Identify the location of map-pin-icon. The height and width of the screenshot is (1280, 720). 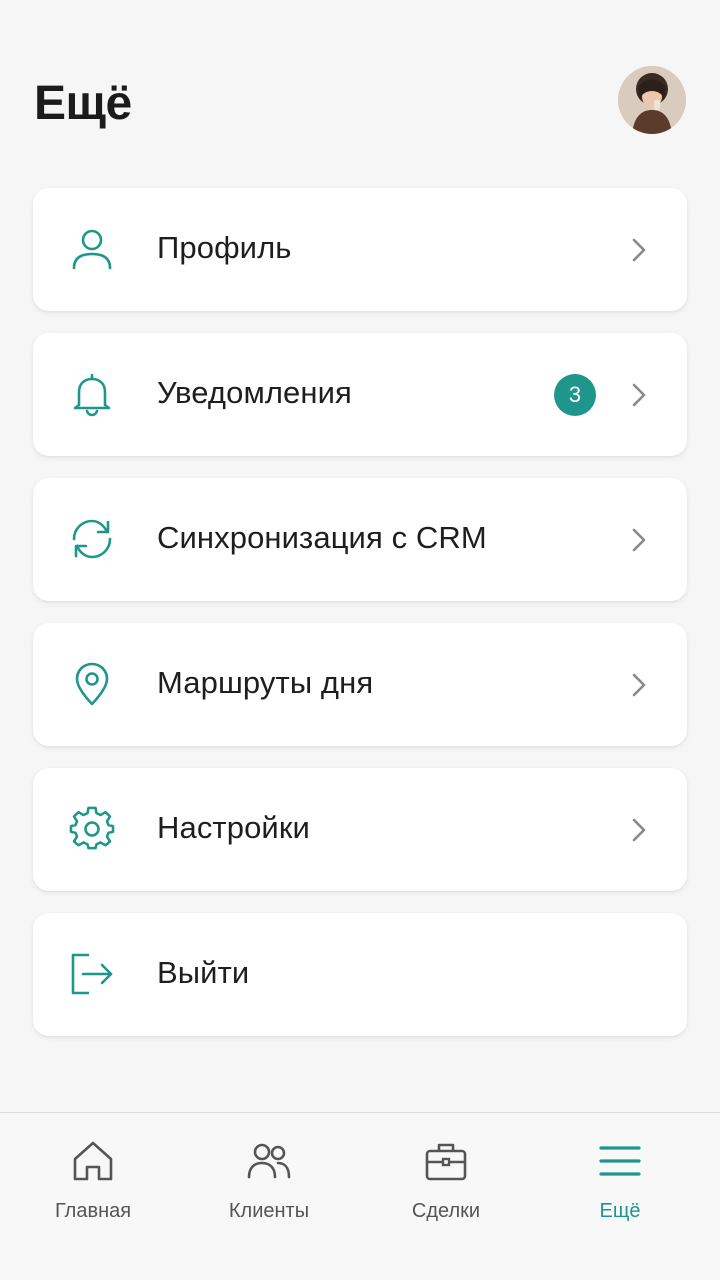
(92, 684).